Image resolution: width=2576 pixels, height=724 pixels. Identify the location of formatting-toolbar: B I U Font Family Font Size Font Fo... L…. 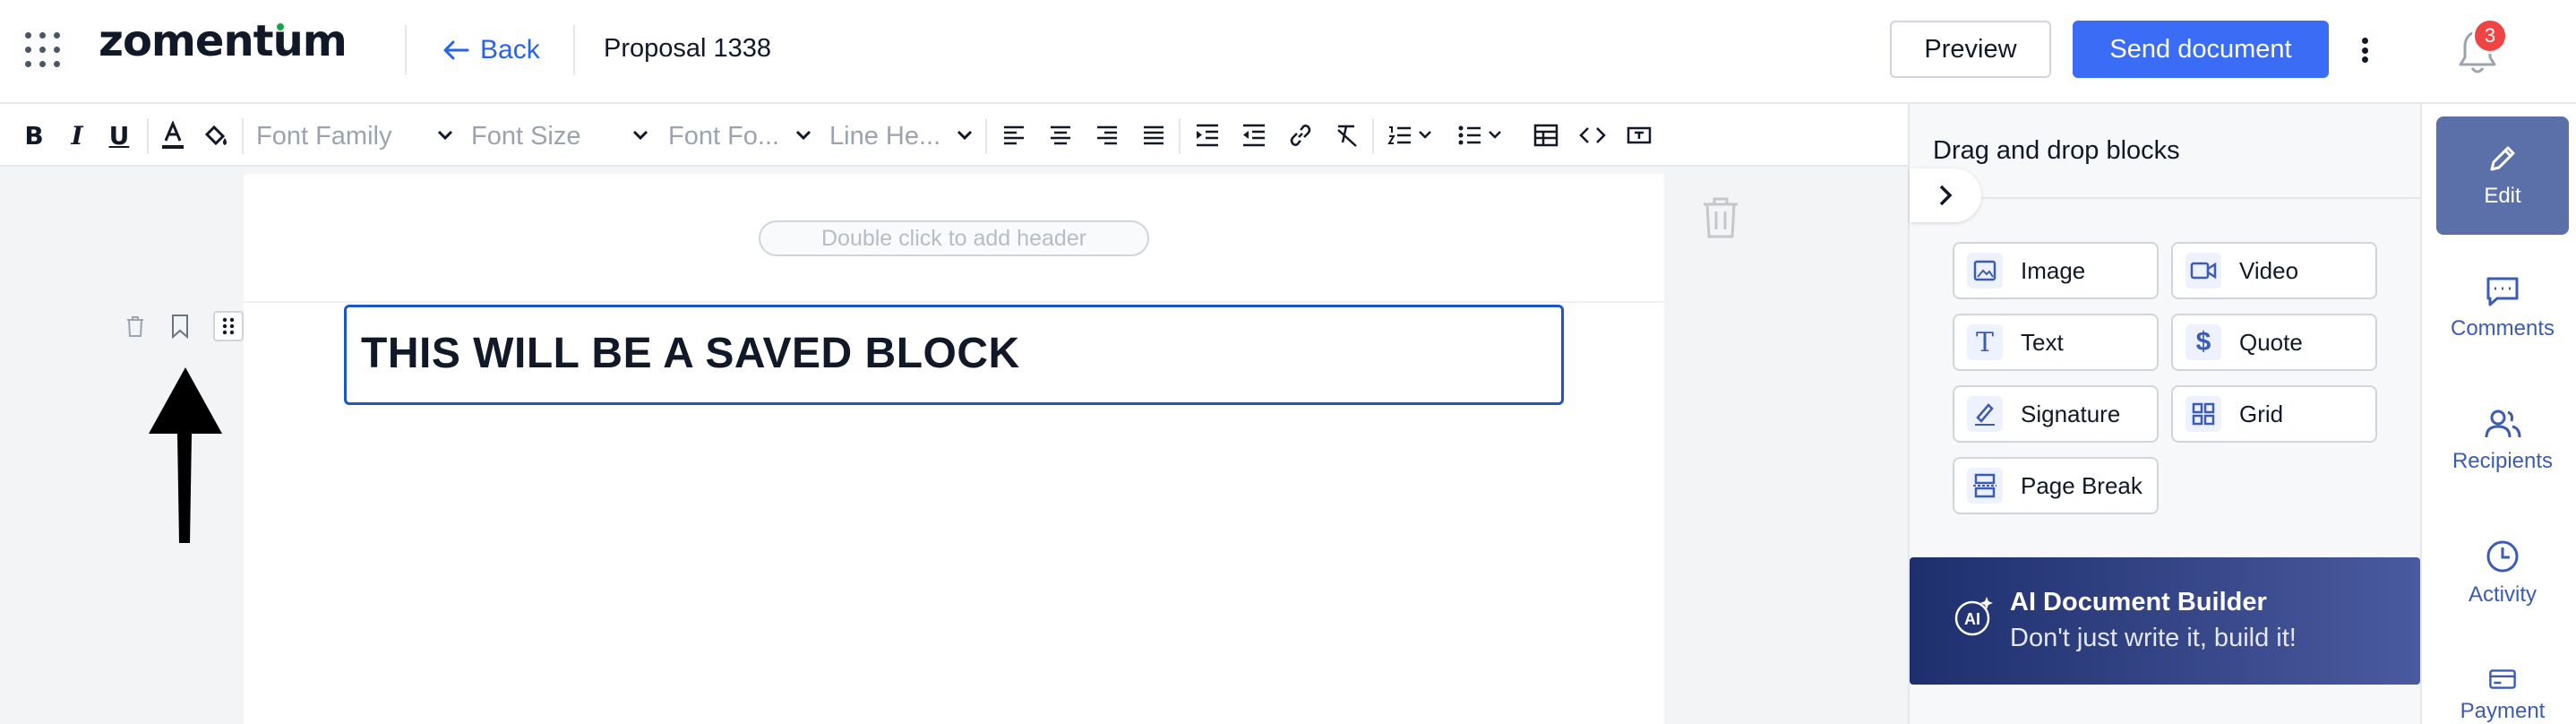
(954, 136).